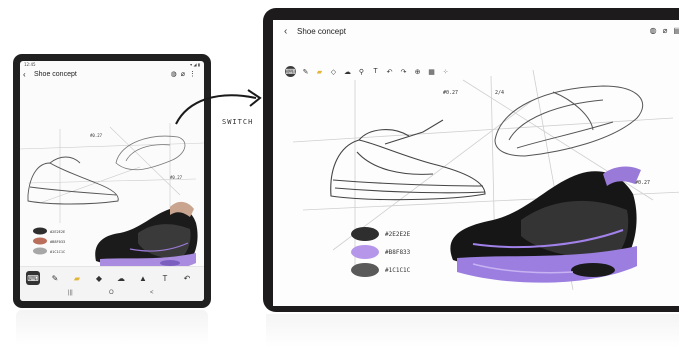  I want to click on tablet-header-icons: ◍⌀▤, so click(664, 30).